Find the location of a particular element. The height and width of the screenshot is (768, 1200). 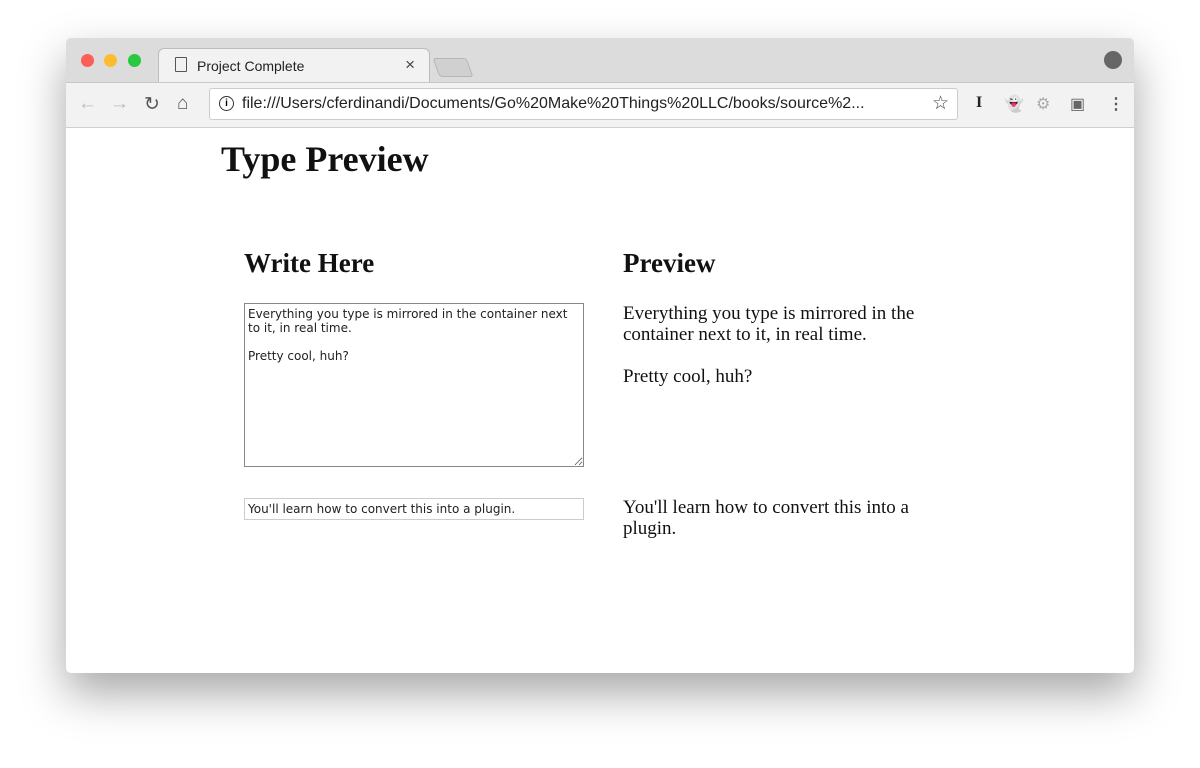

back-icon: ← is located at coordinates (87, 104).